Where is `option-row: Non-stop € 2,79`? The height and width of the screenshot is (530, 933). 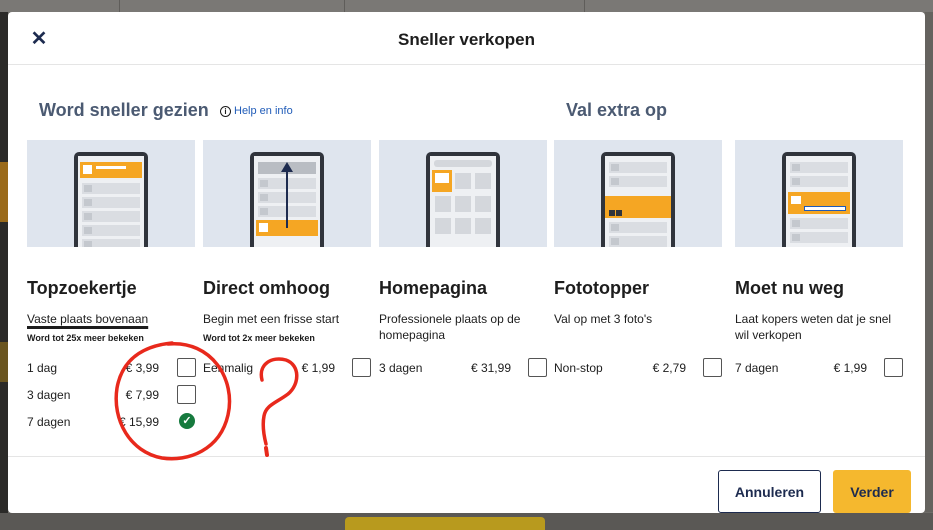 option-row: Non-stop € 2,79 is located at coordinates (638, 368).